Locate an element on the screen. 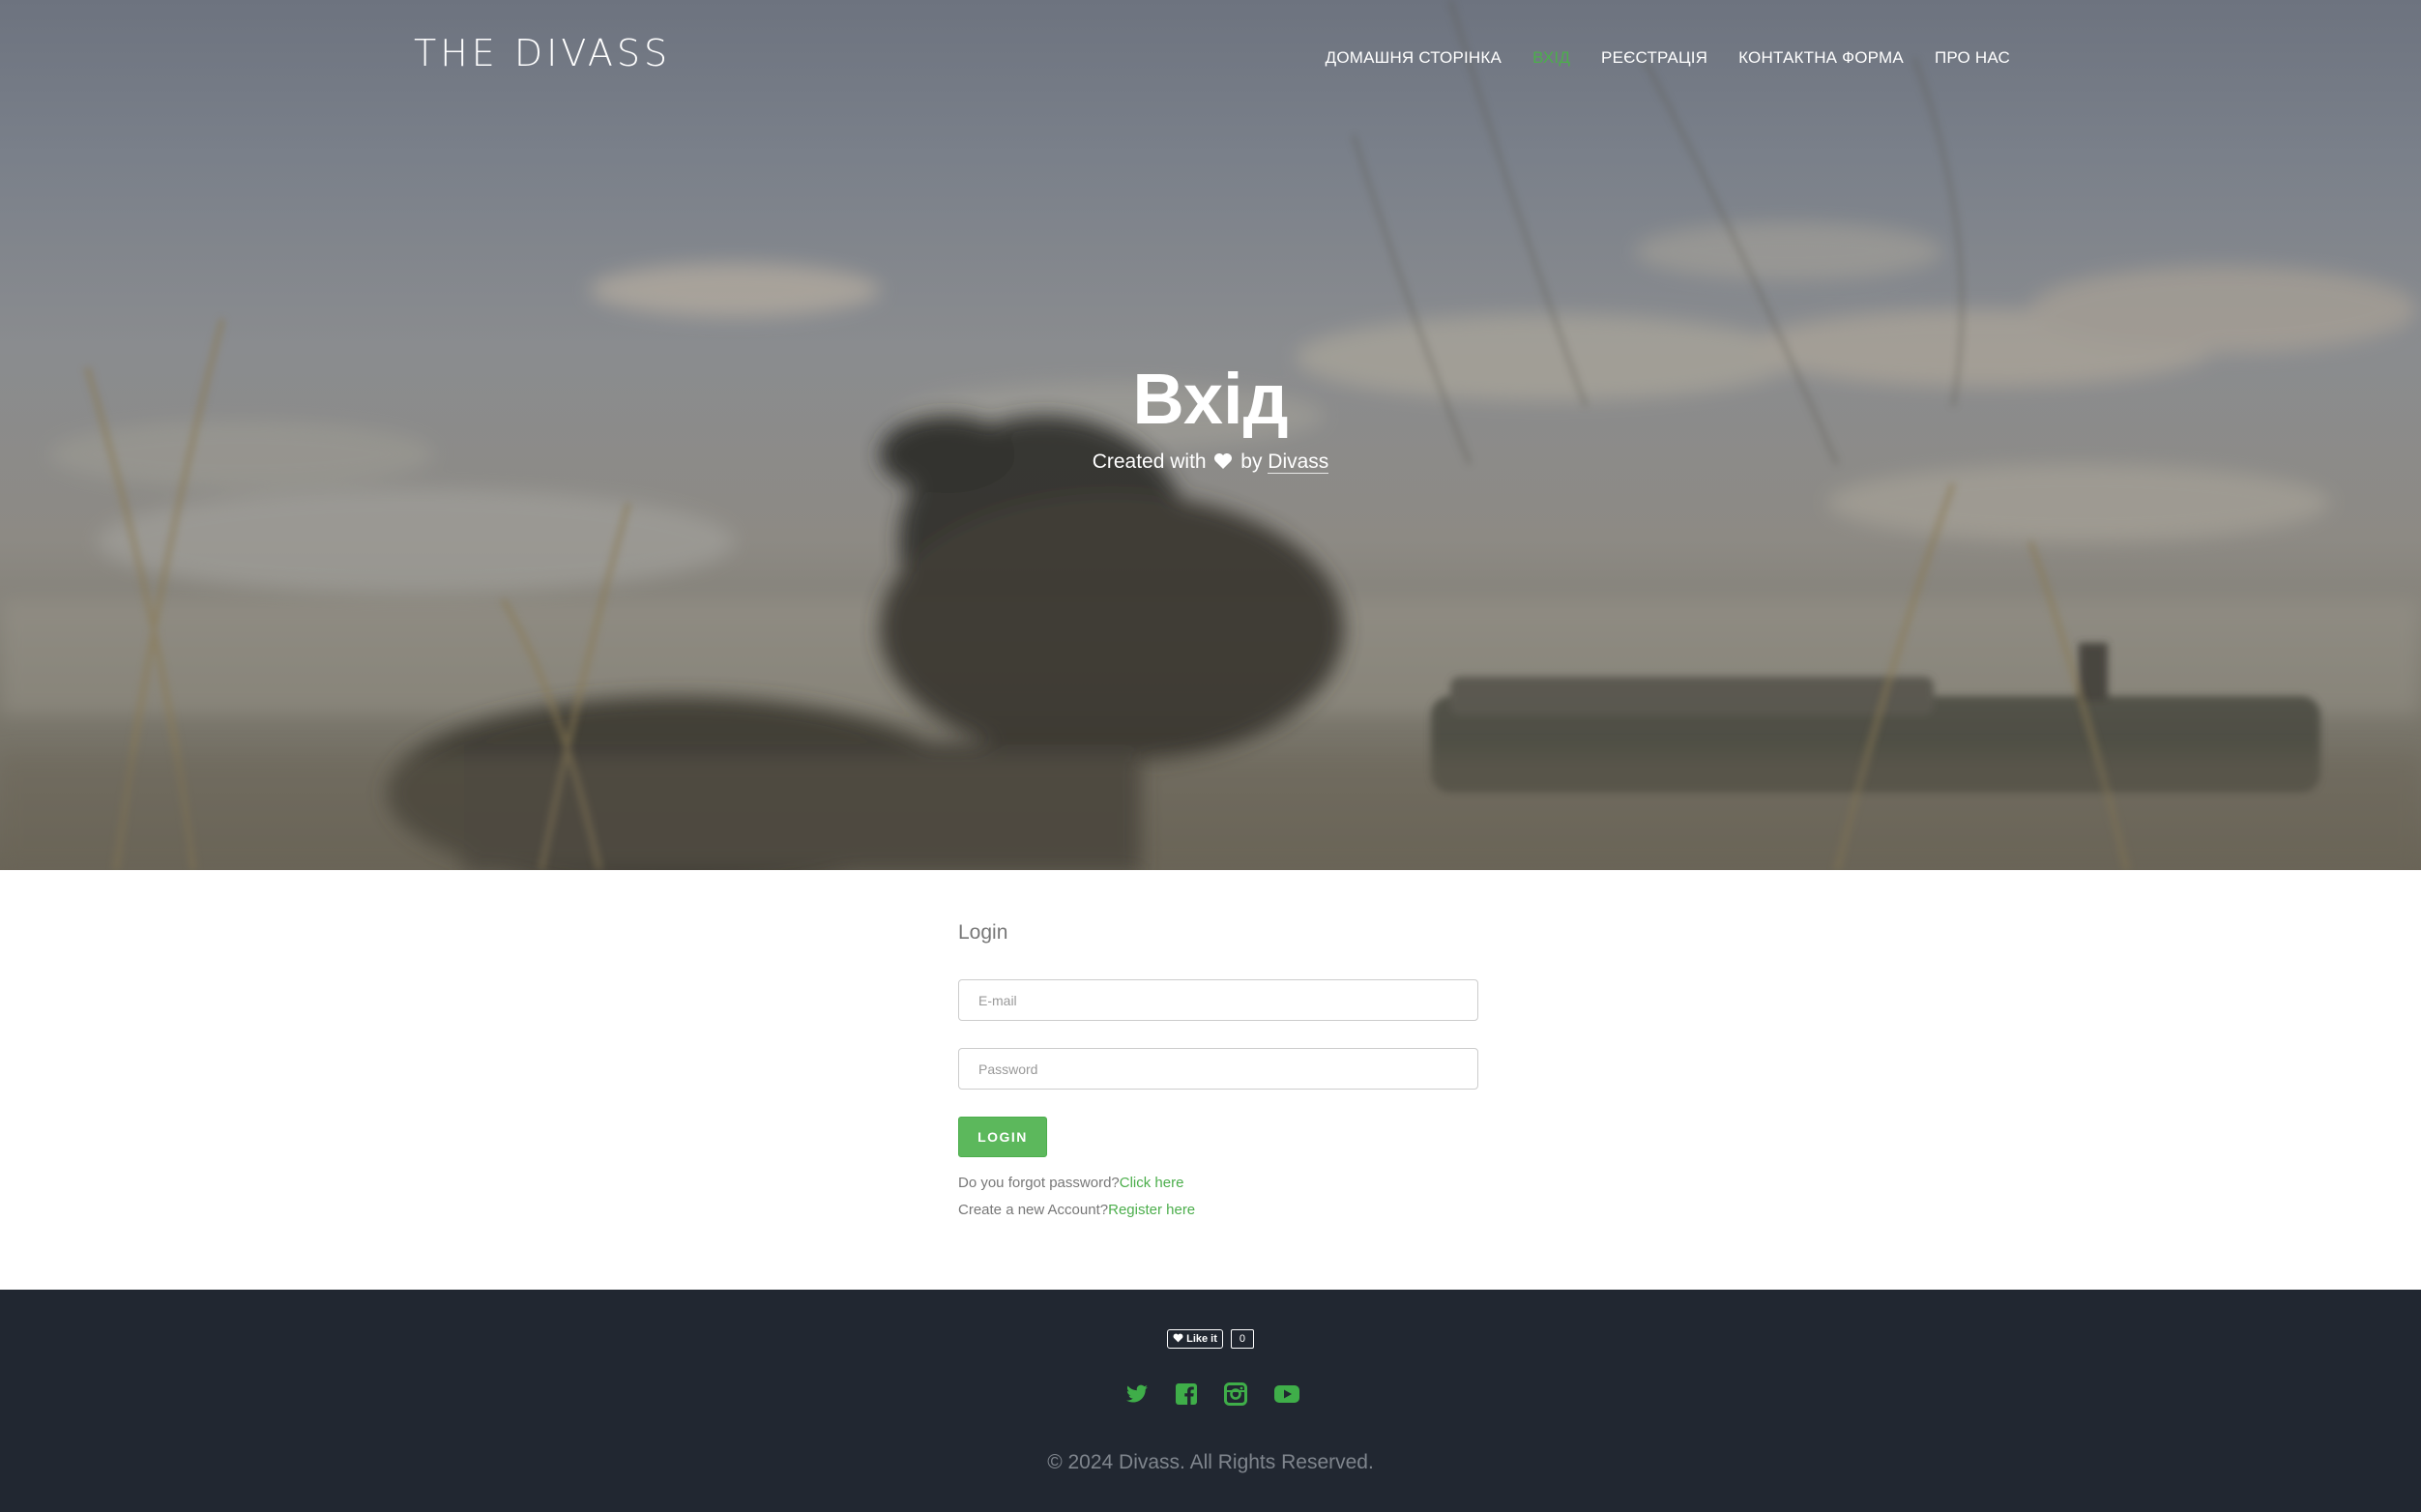 This screenshot has width=2421, height=1512. like-label: Like it is located at coordinates (1201, 1339).